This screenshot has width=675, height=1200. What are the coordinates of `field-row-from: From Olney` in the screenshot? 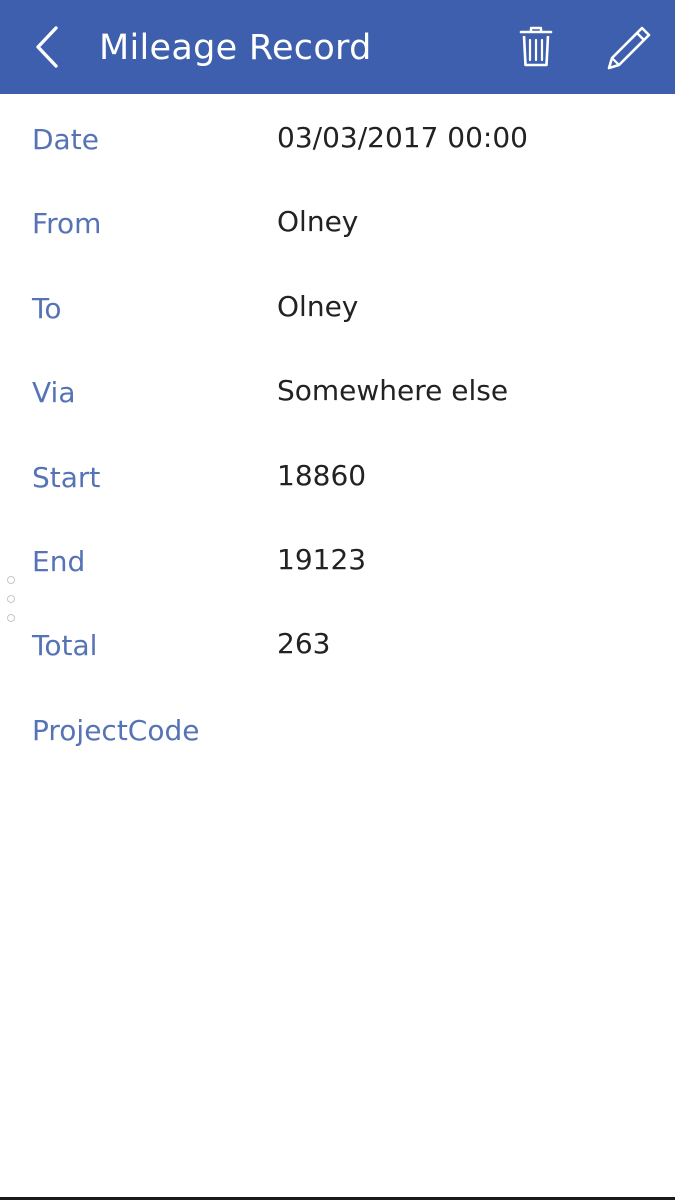 It's located at (337, 220).